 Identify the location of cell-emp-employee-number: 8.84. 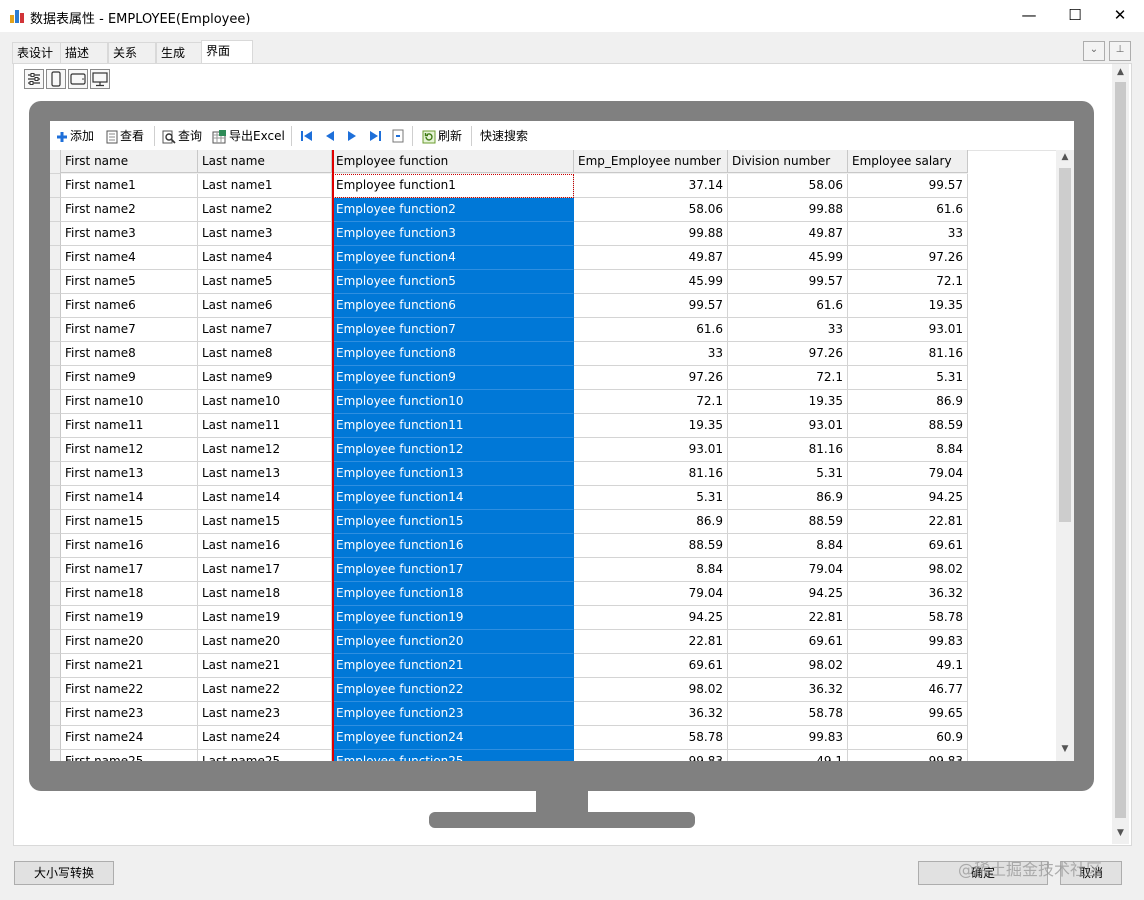
(651, 570).